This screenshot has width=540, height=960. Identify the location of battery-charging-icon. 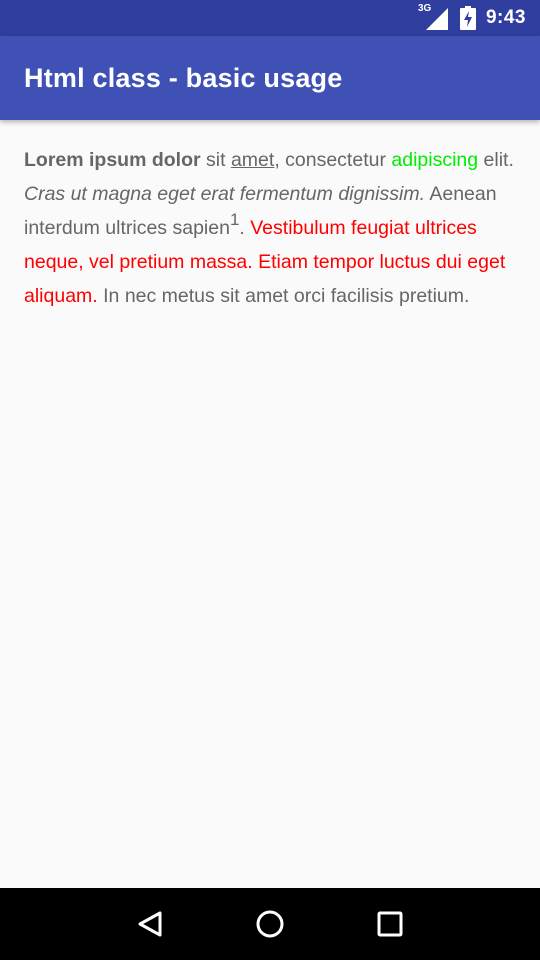
(467, 18).